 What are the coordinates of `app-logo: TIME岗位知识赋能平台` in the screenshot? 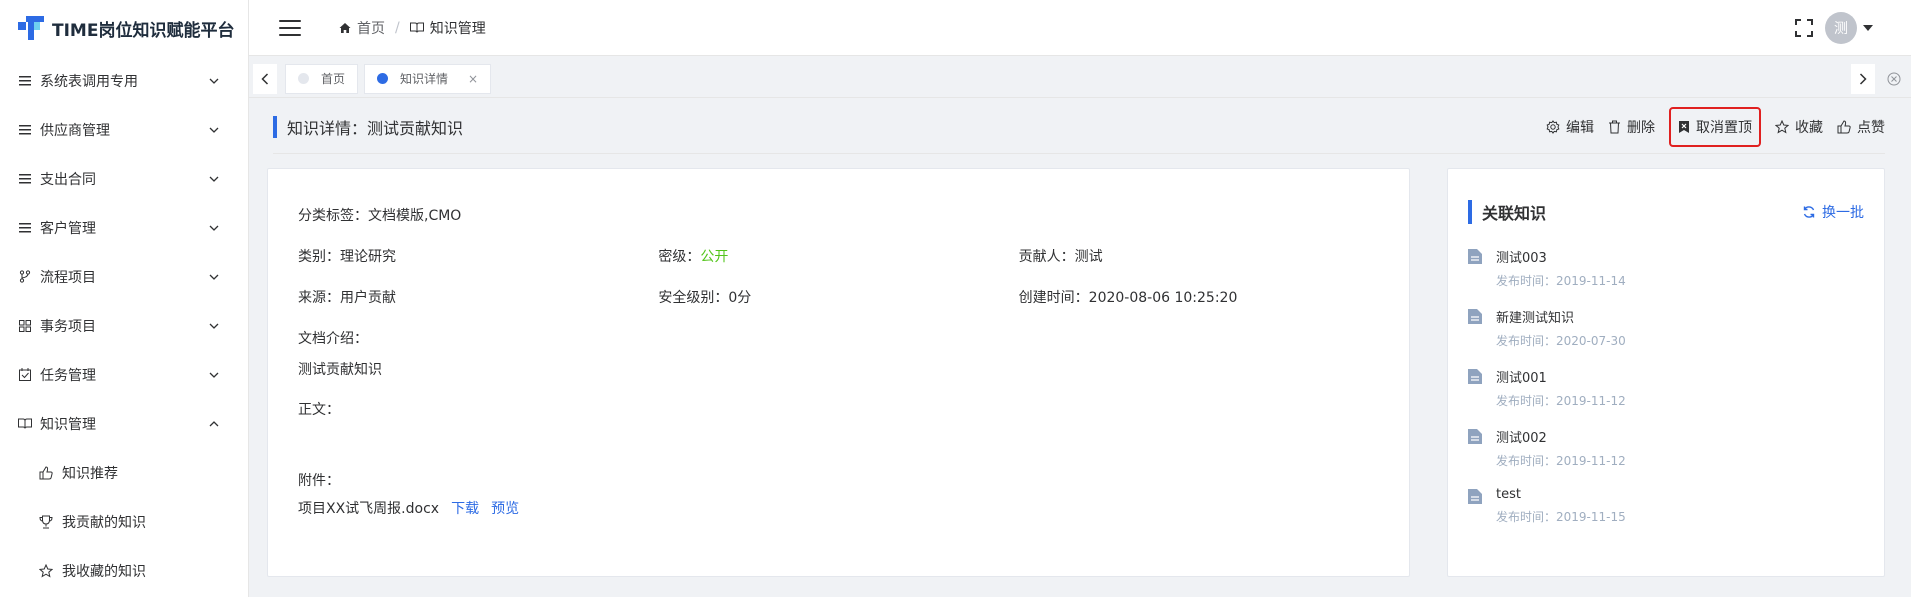 It's located at (124, 28).